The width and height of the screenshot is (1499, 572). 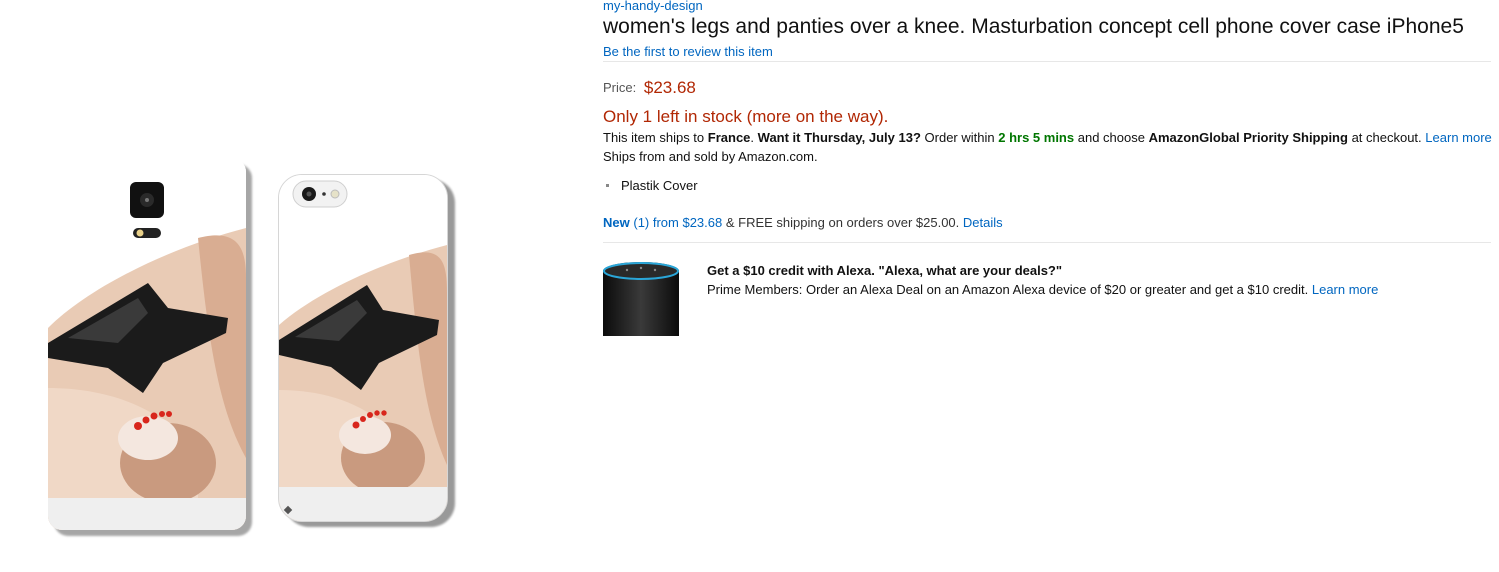 What do you see at coordinates (654, 137) in the screenshot?
I see `ships-prefix: This item ships to` at bounding box center [654, 137].